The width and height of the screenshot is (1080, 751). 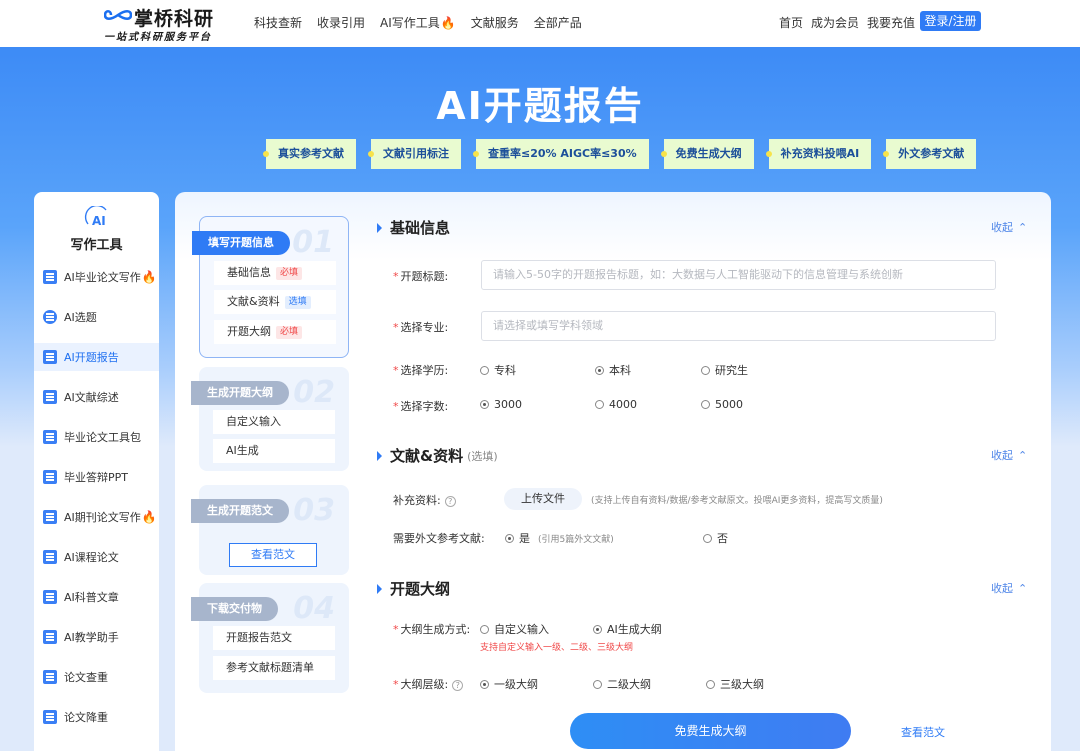 What do you see at coordinates (791, 22) in the screenshot?
I see `nav-home: 首页` at bounding box center [791, 22].